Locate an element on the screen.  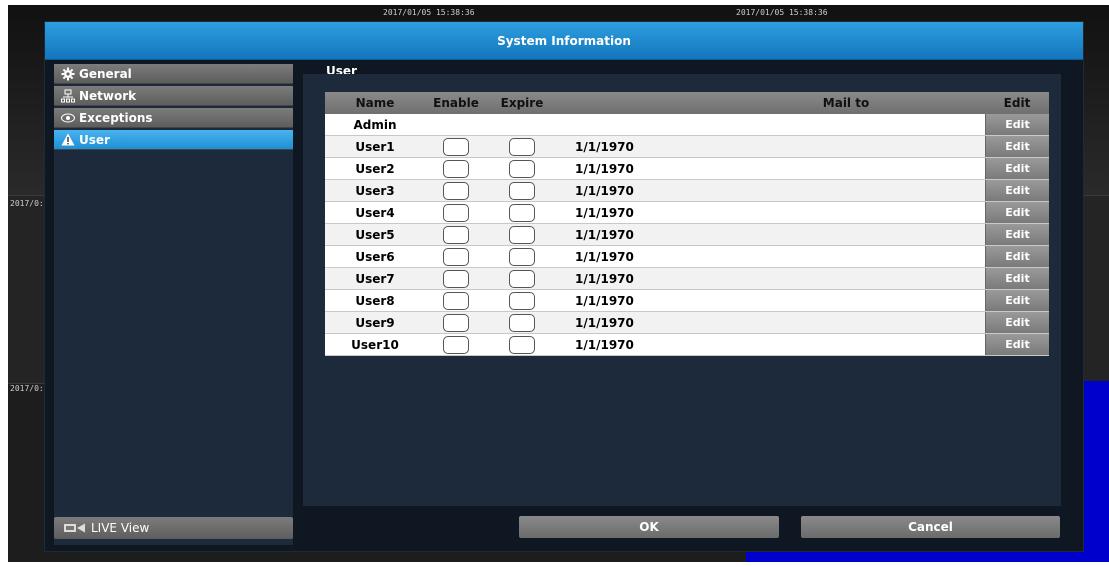
sidebar-item-label: Network is located at coordinates (108, 95).